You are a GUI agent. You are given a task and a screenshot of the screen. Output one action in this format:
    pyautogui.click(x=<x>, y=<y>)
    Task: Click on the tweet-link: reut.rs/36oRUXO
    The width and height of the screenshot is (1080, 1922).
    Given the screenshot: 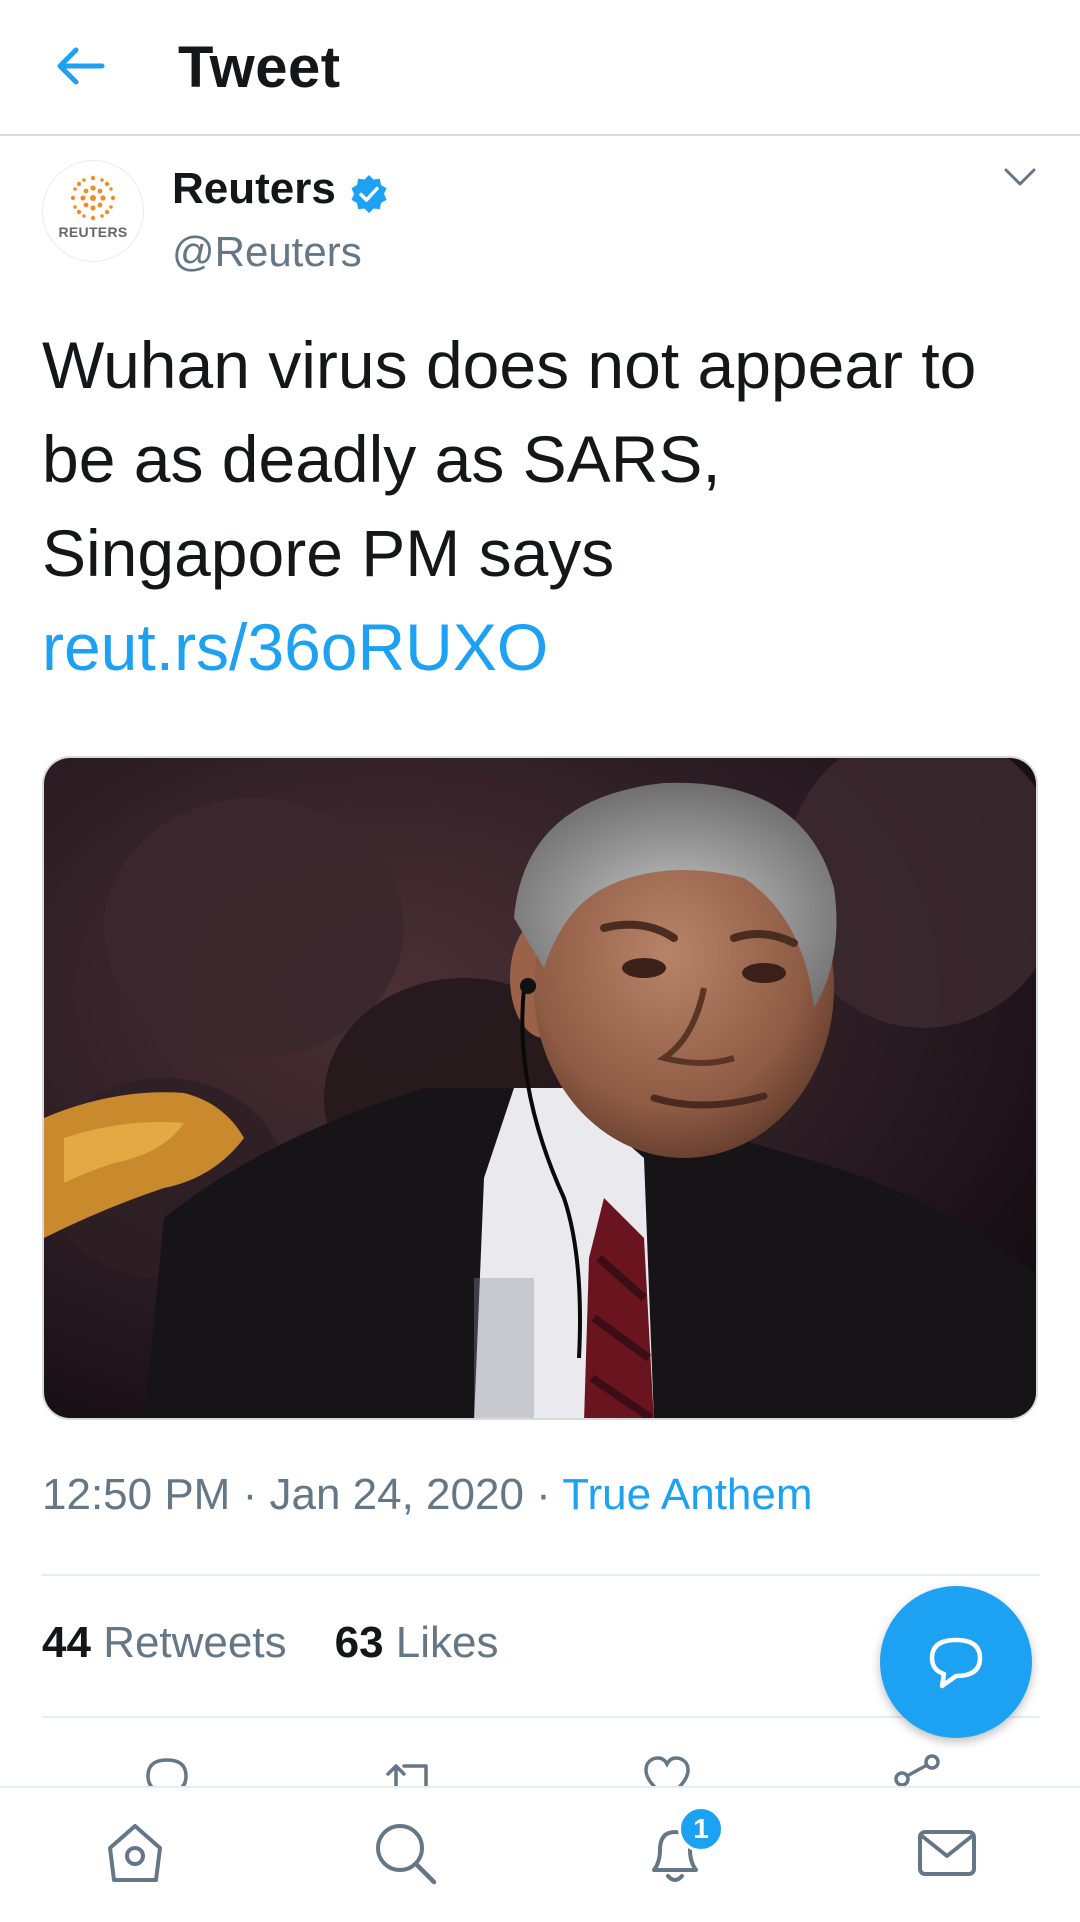 What is the action you would take?
    pyautogui.click(x=532, y=647)
    